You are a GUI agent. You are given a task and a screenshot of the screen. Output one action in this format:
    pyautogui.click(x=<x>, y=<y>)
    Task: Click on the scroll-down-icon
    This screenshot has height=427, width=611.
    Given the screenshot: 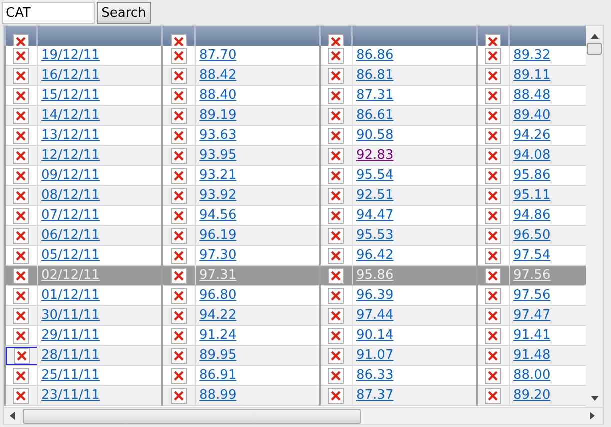 What is the action you would take?
    pyautogui.click(x=594, y=398)
    